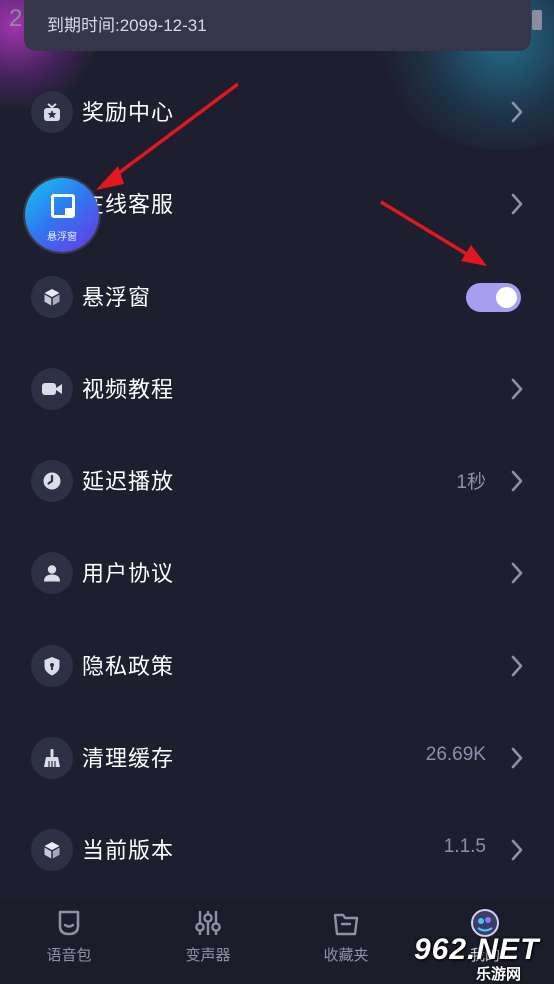 The width and height of the screenshot is (554, 984). I want to click on menu-item-label: 延迟播放, so click(128, 483).